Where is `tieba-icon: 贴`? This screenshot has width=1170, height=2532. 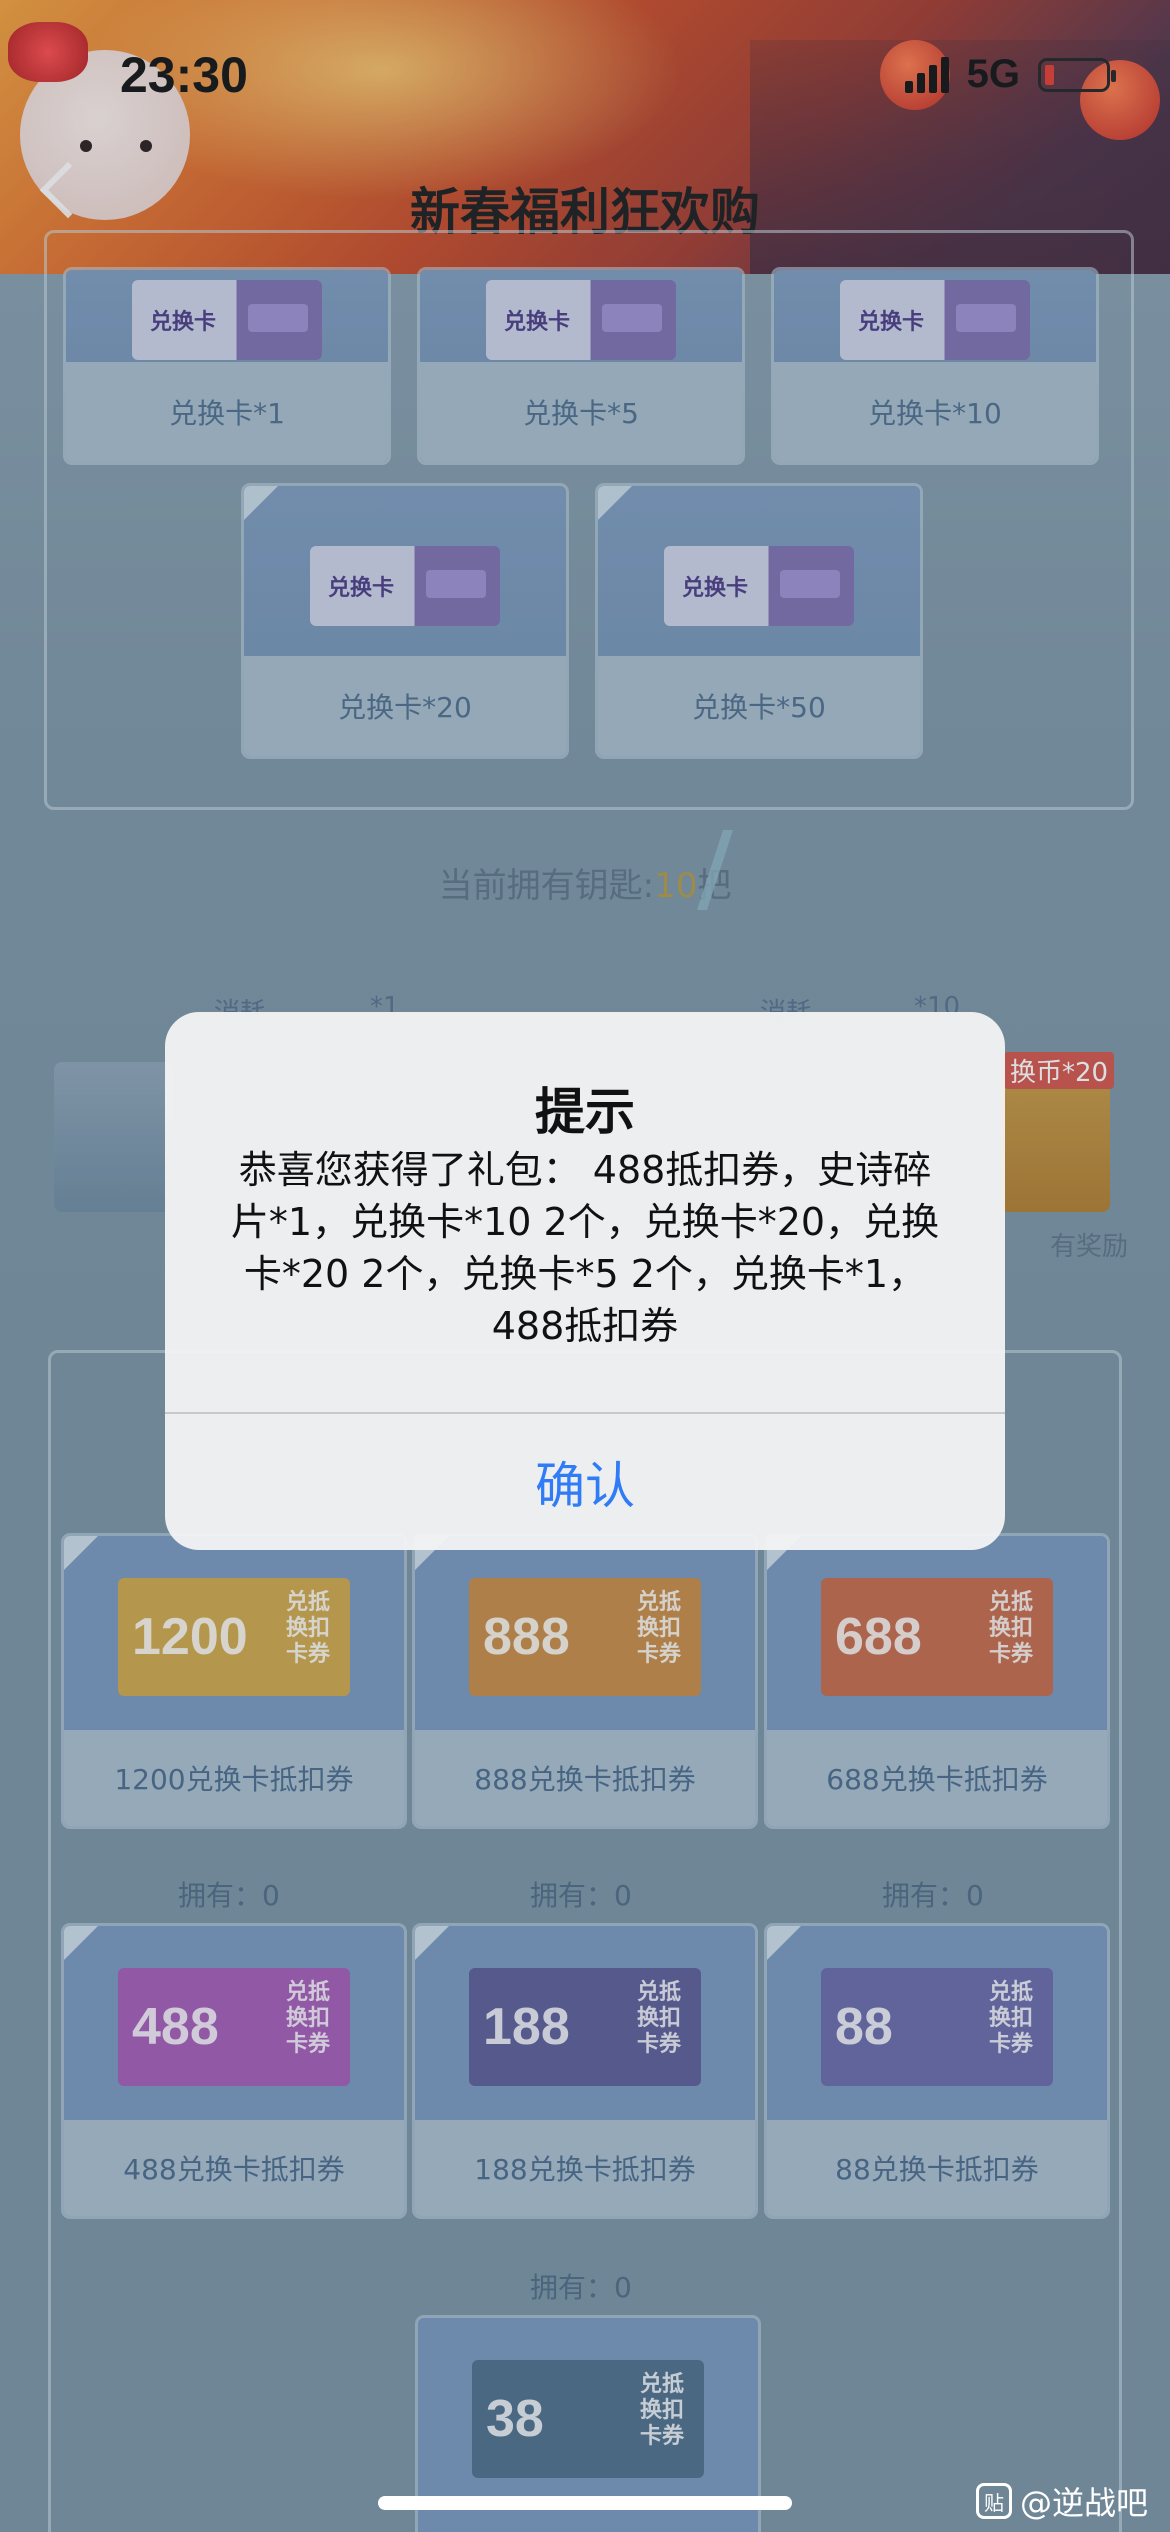
tieba-icon: 贴 is located at coordinates (993, 2501).